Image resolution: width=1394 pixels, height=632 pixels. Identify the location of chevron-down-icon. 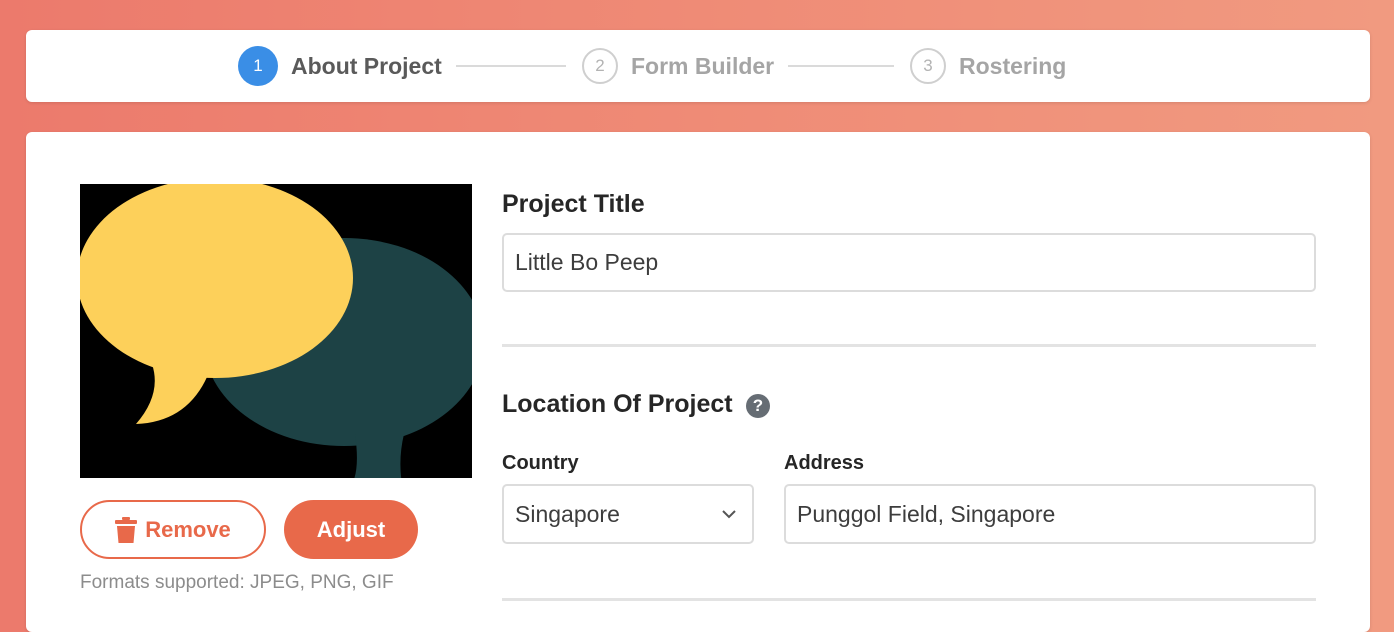
(729, 514).